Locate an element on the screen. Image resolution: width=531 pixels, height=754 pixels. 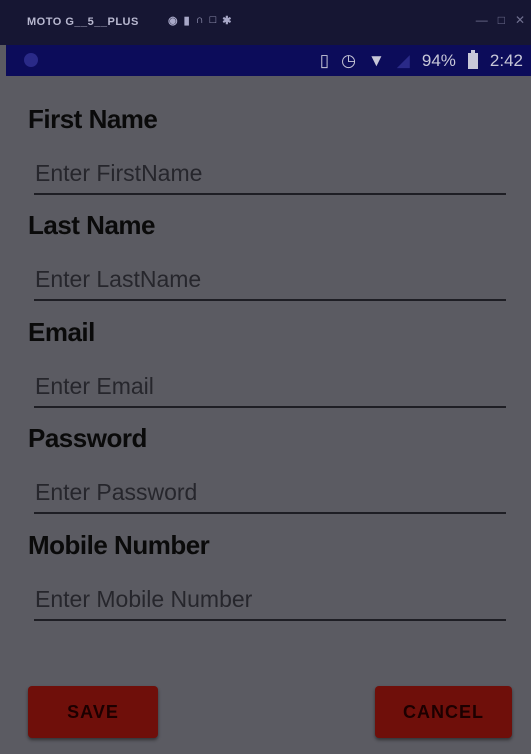
mobile-input is located at coordinates (270, 599).